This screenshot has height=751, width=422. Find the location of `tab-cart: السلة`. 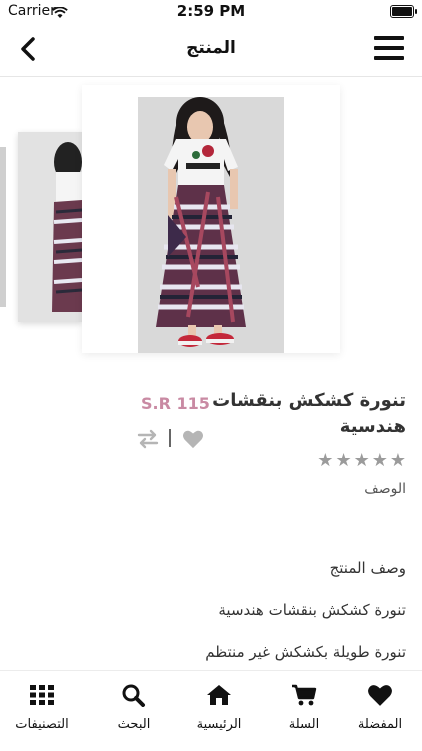

tab-cart: السلة is located at coordinates (304, 707).